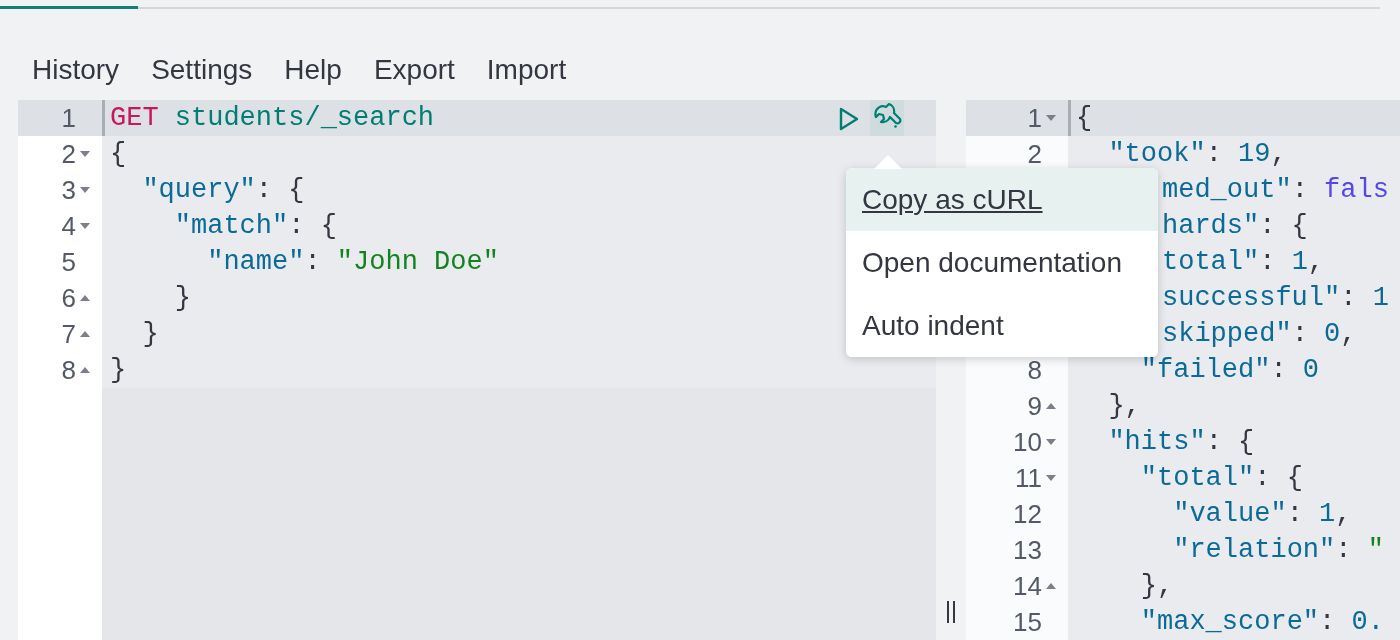 The image size is (1400, 640). I want to click on line-number: 10, so click(1027, 442).